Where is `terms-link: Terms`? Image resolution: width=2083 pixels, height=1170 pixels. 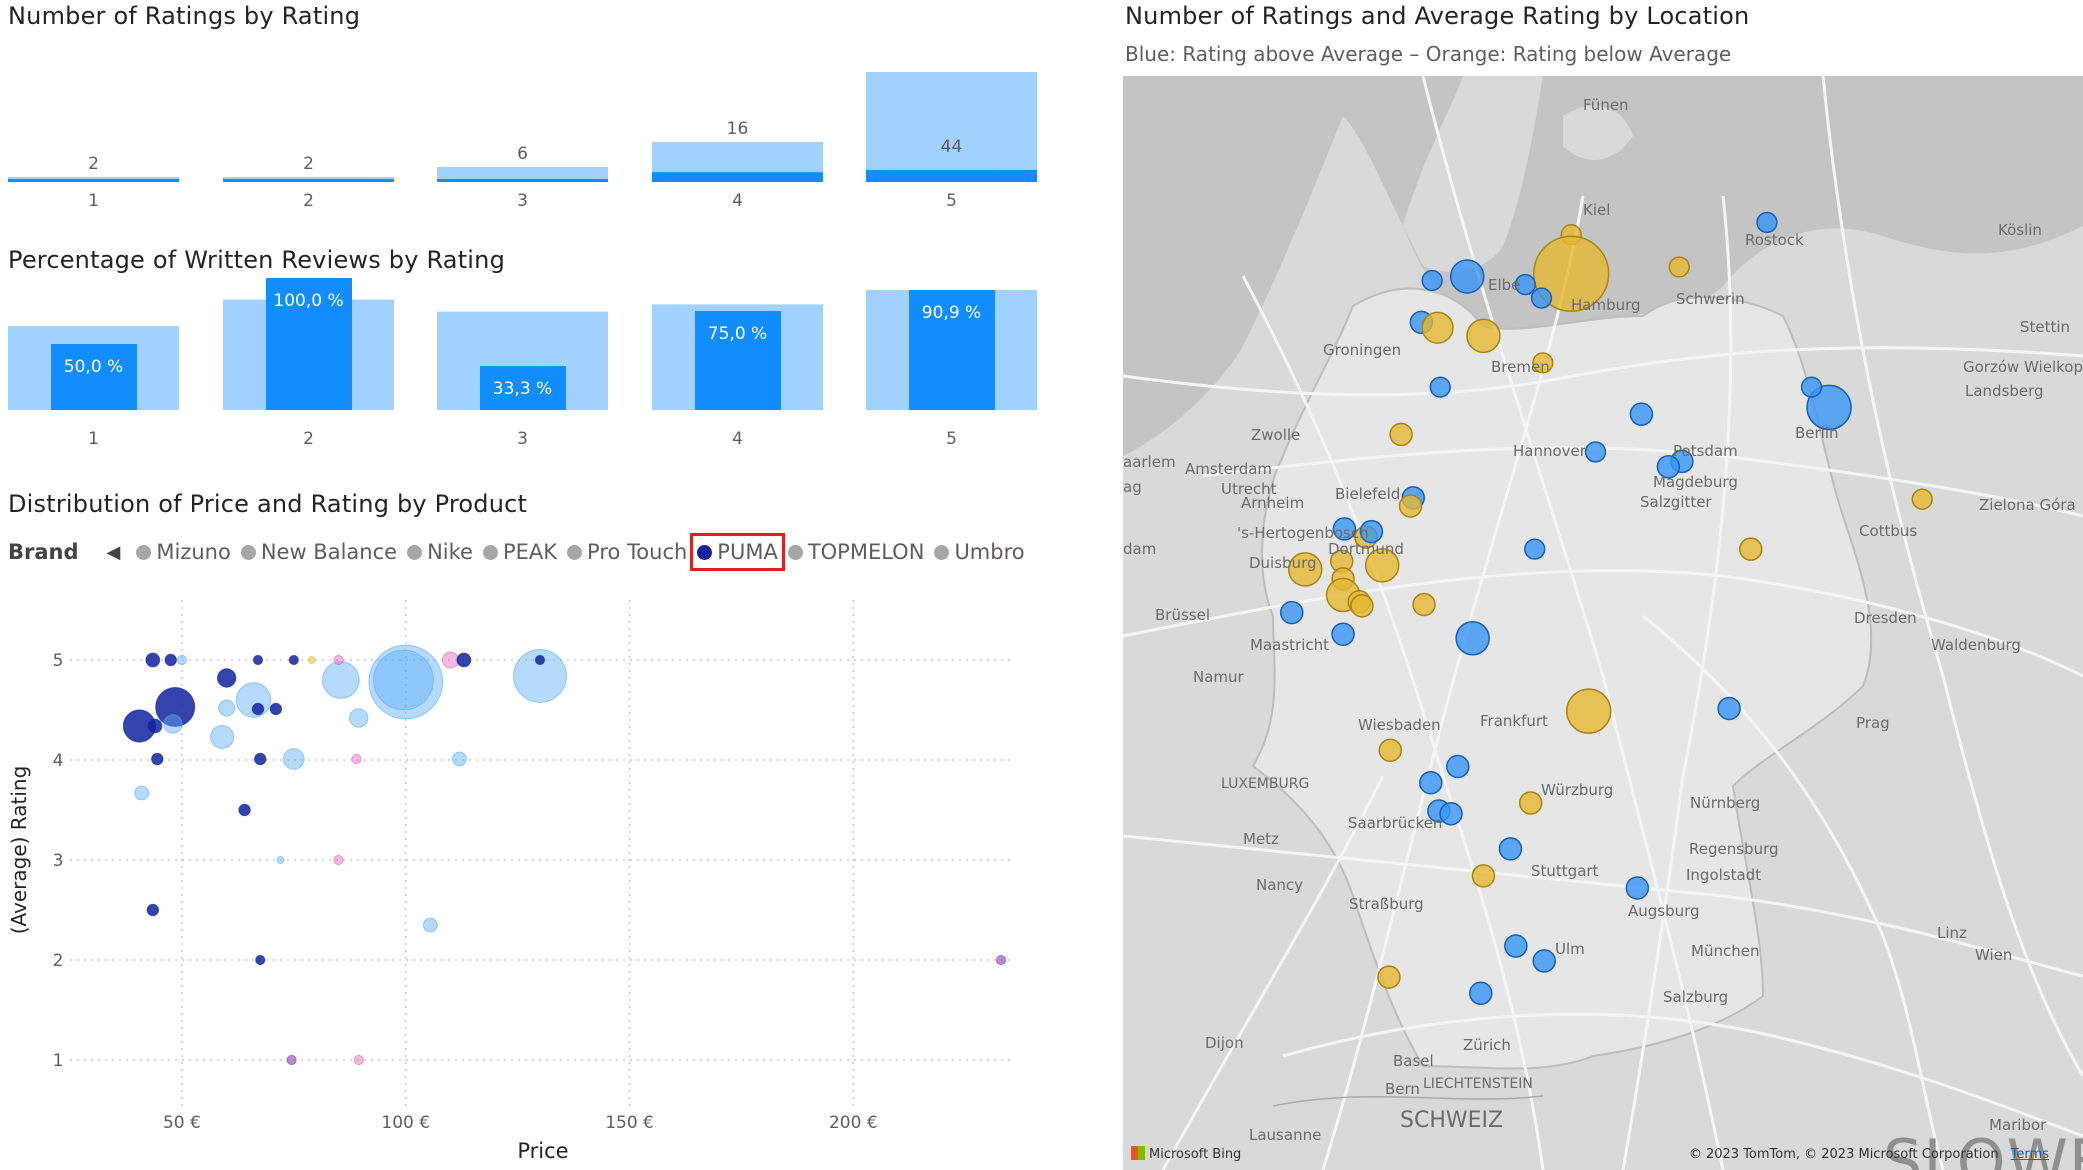
terms-link: Terms is located at coordinates (2030, 1154).